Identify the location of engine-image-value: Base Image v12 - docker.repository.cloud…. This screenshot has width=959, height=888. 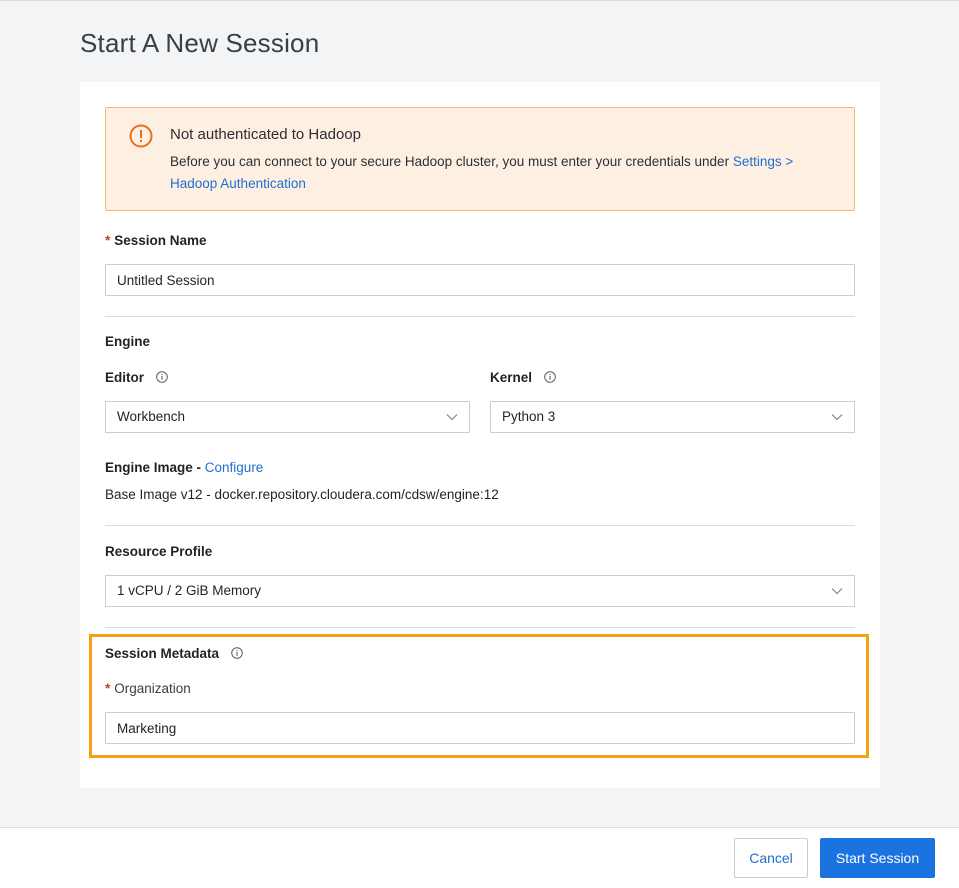
(302, 494).